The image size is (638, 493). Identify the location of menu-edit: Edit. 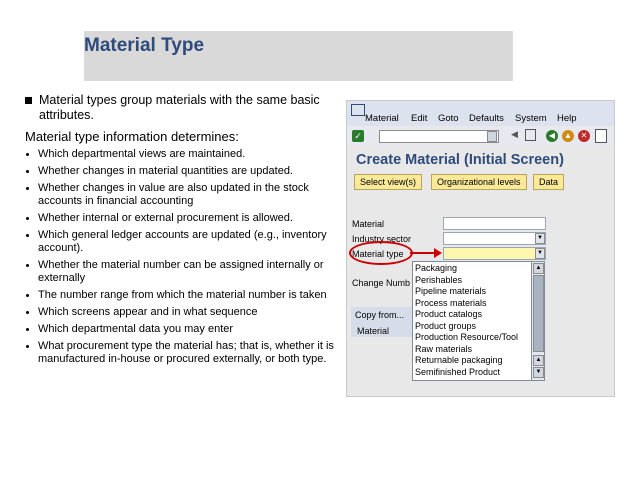
(419, 118).